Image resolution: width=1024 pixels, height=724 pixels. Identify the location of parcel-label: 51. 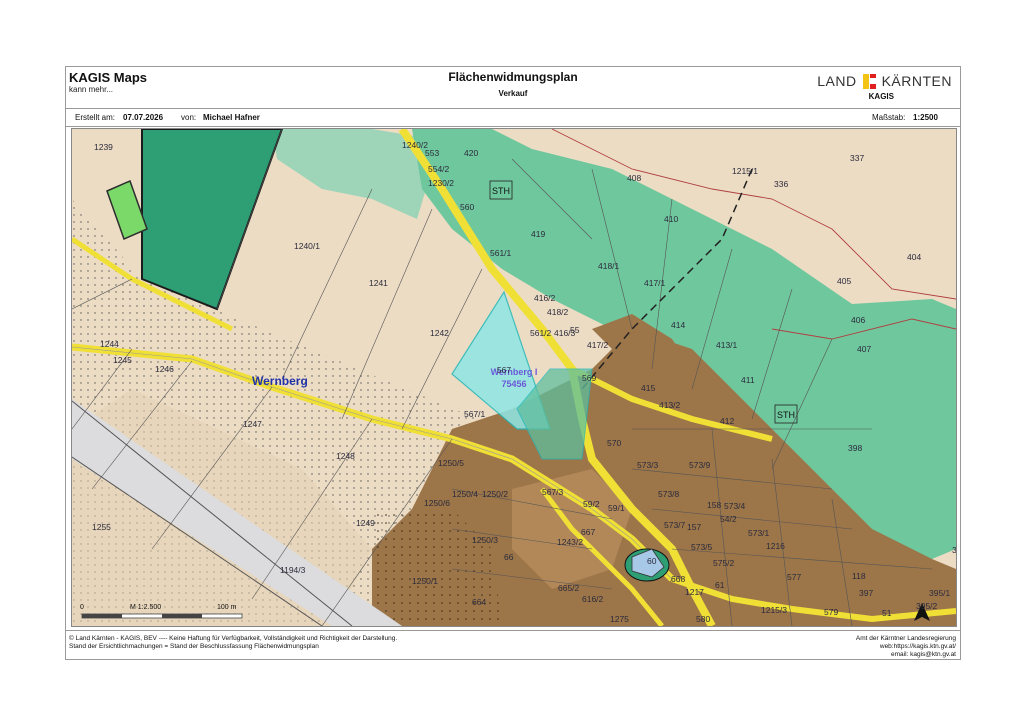
(887, 613).